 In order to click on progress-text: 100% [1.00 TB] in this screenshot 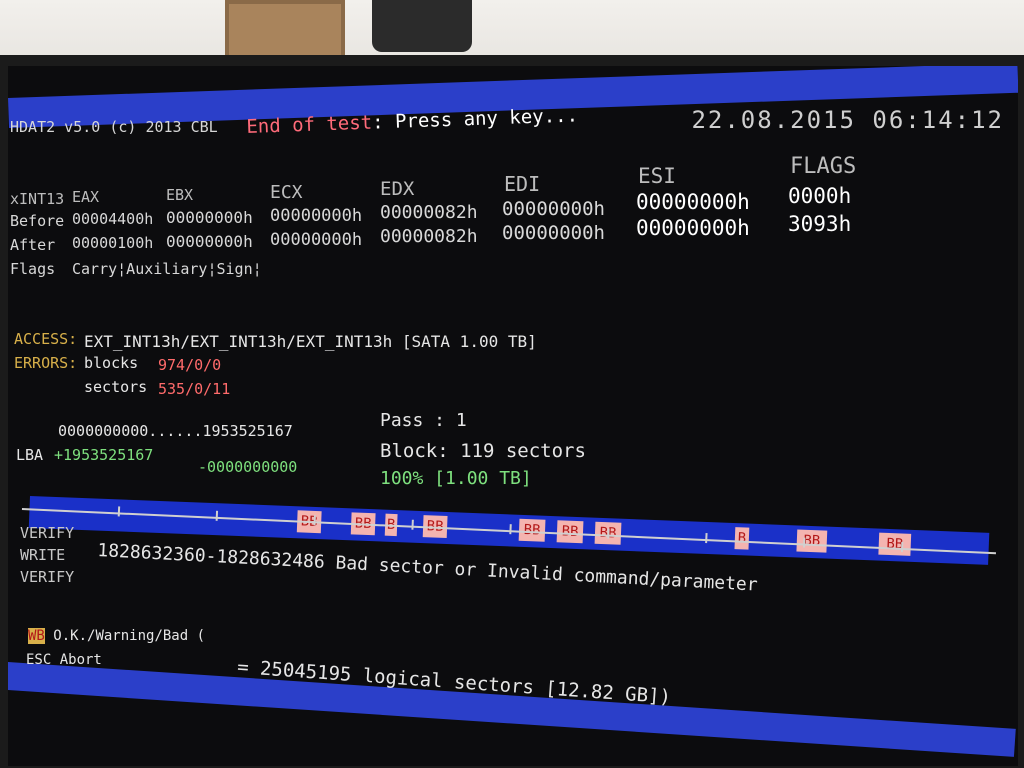, I will do `click(456, 478)`.